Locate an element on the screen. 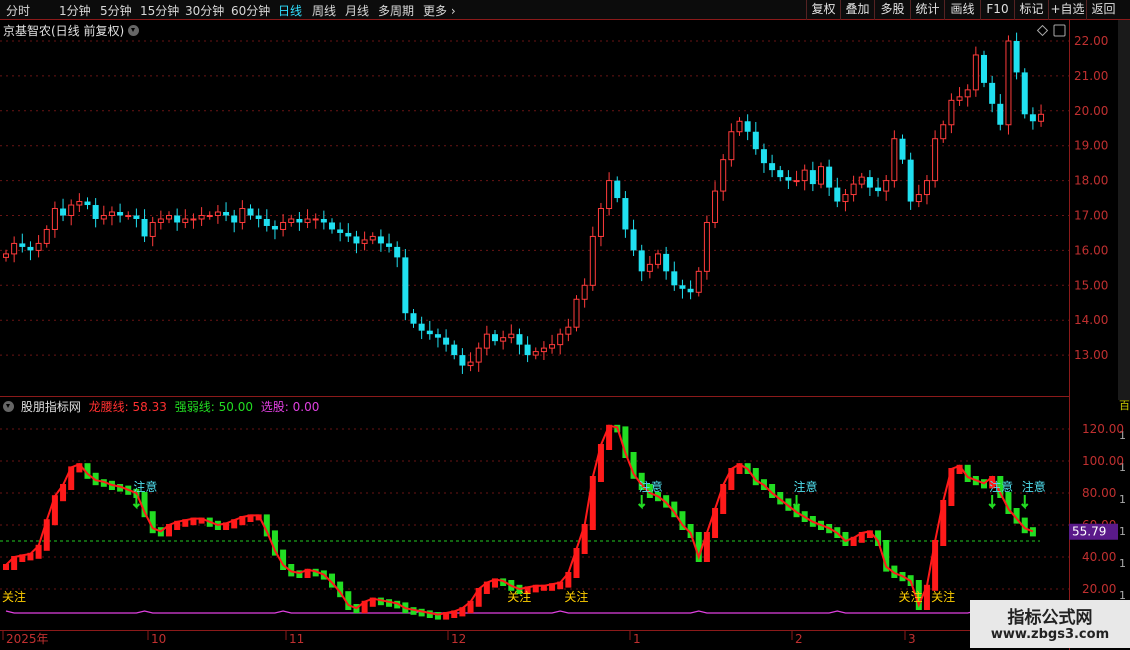 The width and height of the screenshot is (1130, 650). price-tick-label: 15.00 is located at coordinates (1091, 285).